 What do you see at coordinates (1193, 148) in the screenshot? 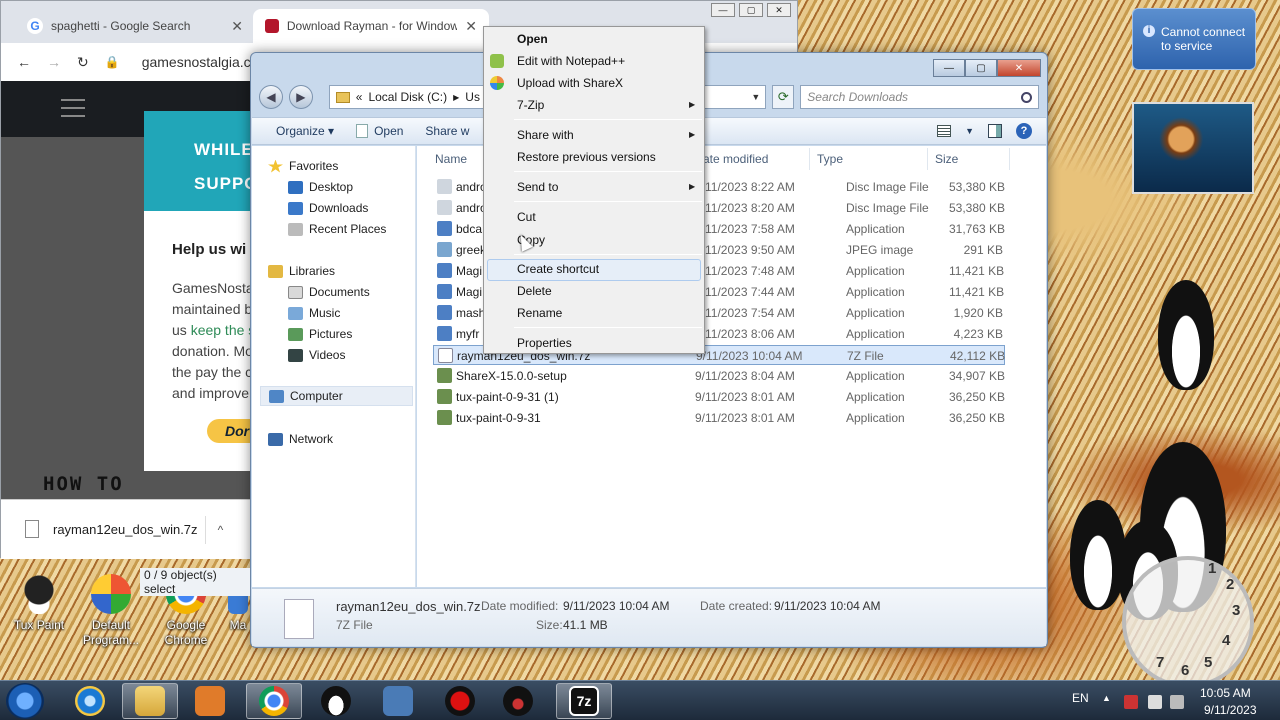
I see `slideshow-gadget` at bounding box center [1193, 148].